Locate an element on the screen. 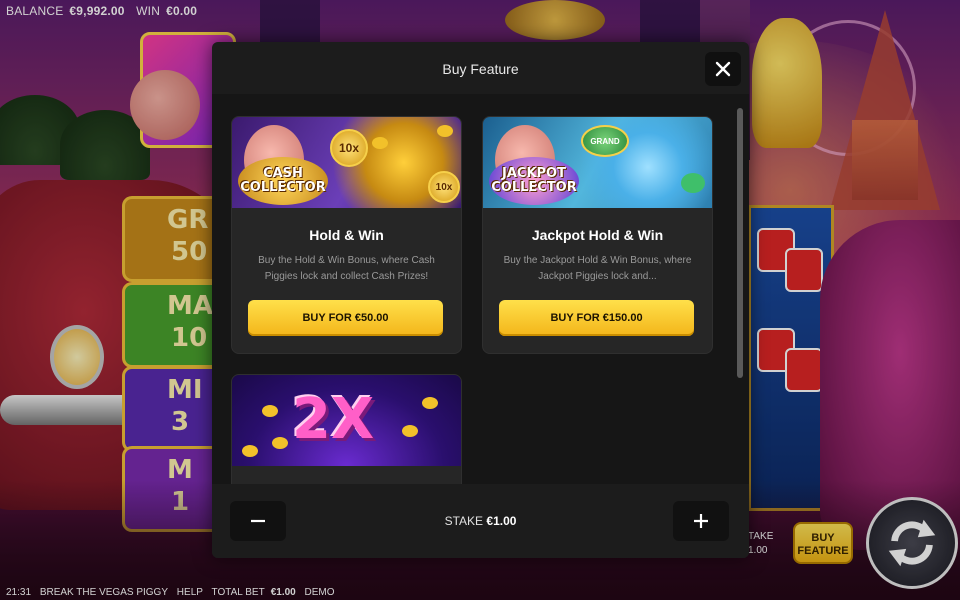 This screenshot has width=960, height=600. close-button is located at coordinates (723, 69).